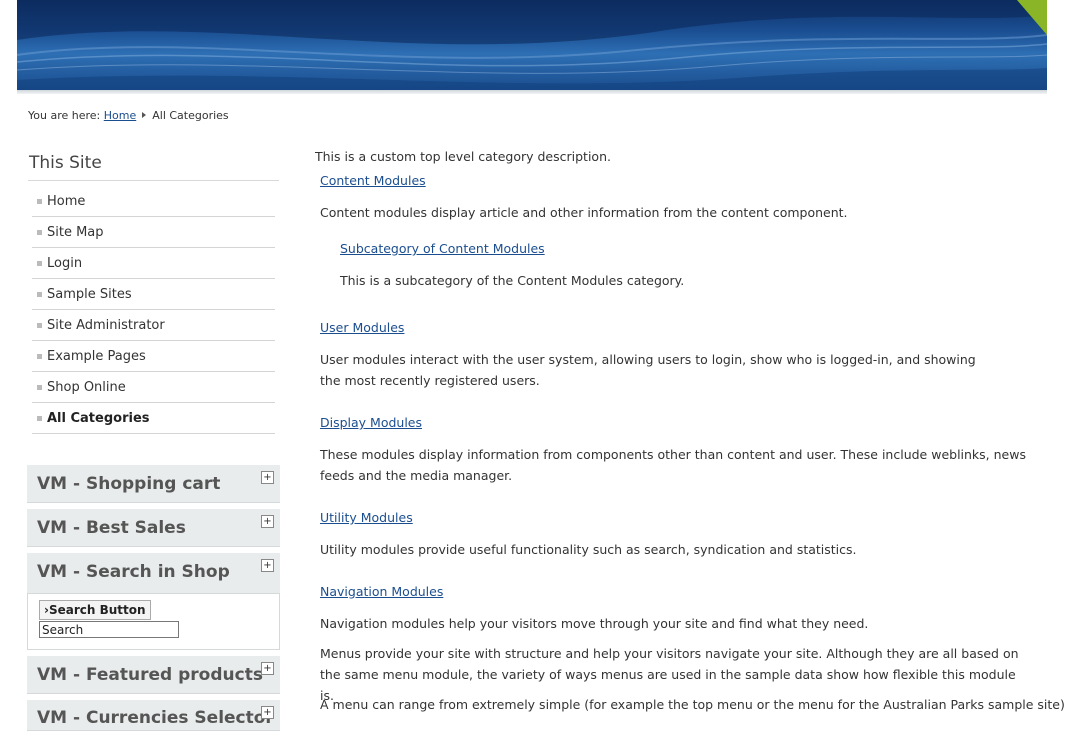 The width and height of the screenshot is (1068, 737). I want to click on module-title: VM - Best Sales, so click(111, 528).